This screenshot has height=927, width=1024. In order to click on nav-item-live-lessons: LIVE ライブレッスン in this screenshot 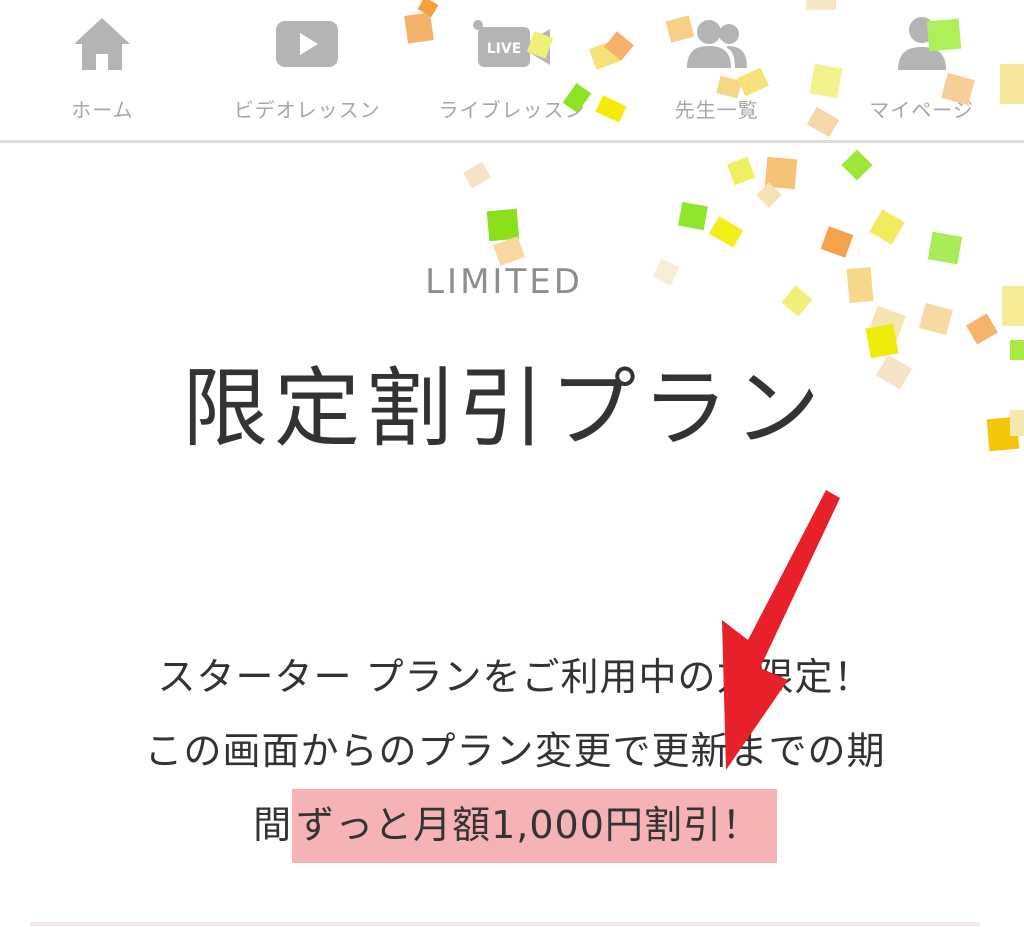, I will do `click(512, 61)`.